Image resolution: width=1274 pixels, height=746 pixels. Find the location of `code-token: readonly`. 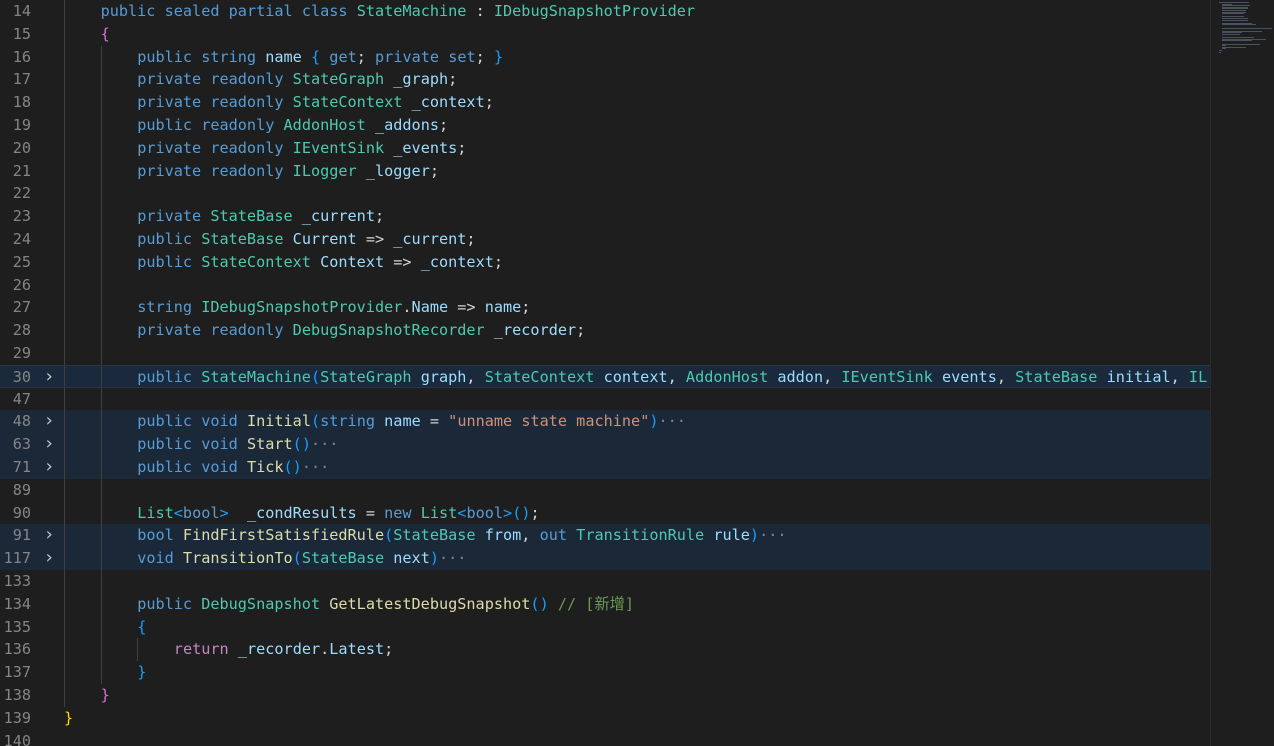

code-token: readonly is located at coordinates (247, 79).